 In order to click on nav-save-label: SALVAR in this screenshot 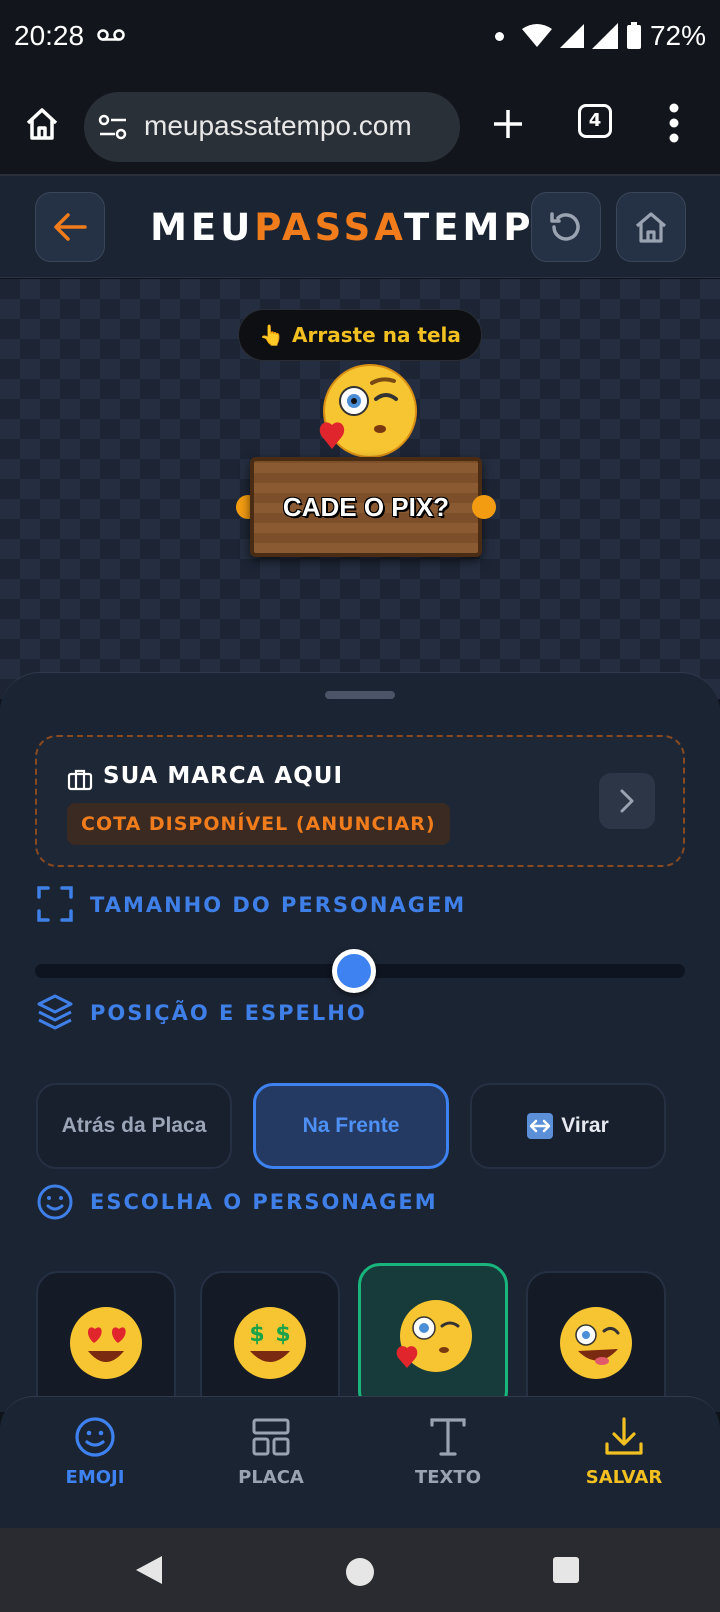, I will do `click(624, 1477)`.